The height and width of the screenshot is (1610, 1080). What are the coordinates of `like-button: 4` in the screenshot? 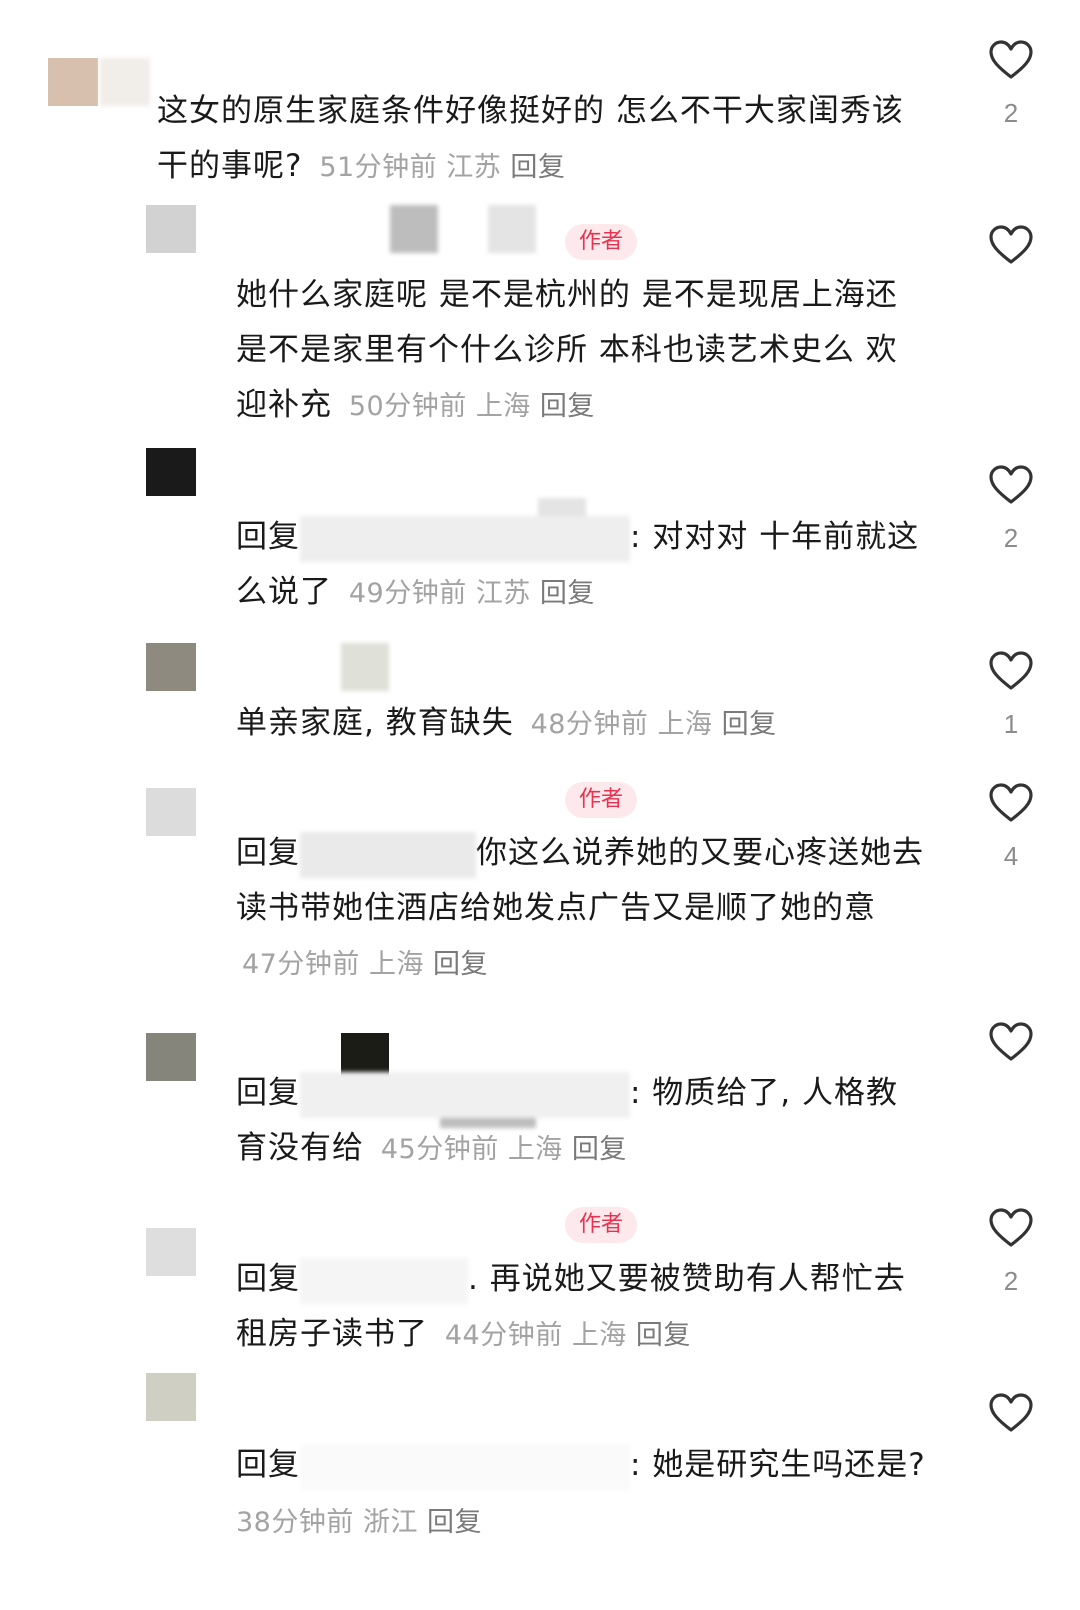 It's located at (1011, 827).